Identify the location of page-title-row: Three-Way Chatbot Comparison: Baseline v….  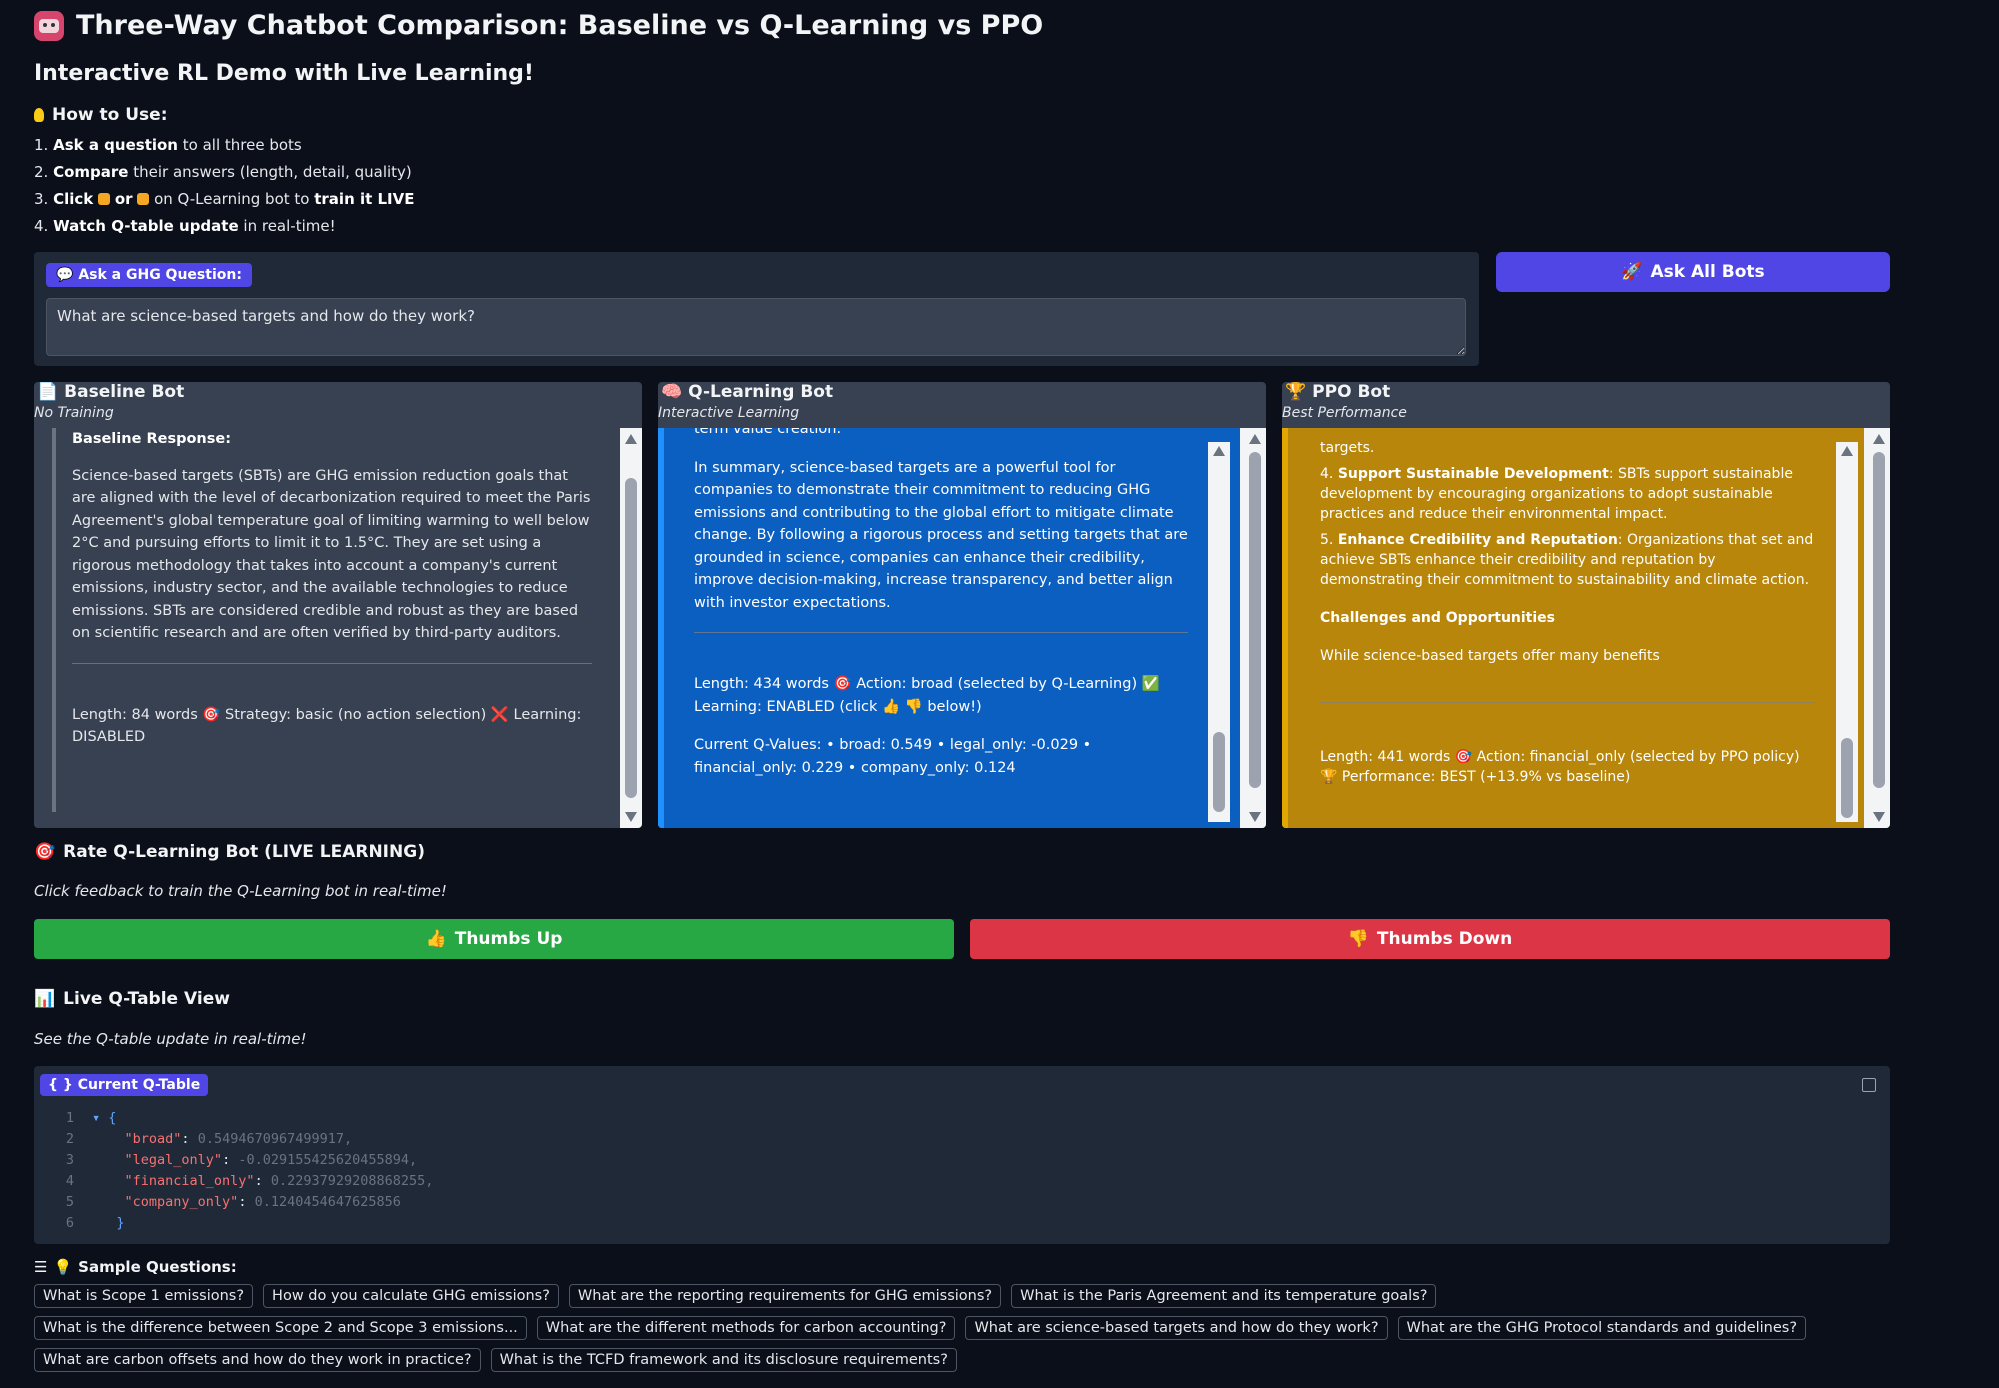
(538, 25).